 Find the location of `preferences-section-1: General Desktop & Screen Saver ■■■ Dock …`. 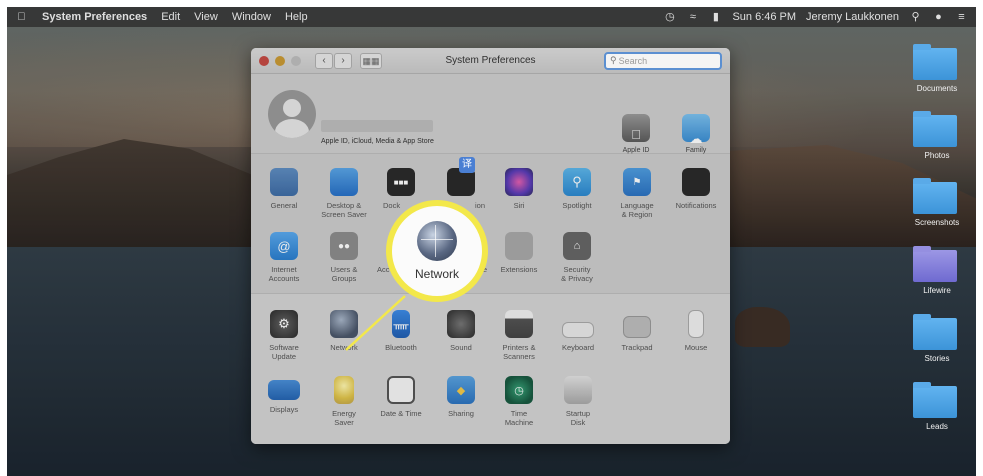

preferences-section-1: General Desktop & Screen Saver ■■■ Dock … is located at coordinates (490, 224).